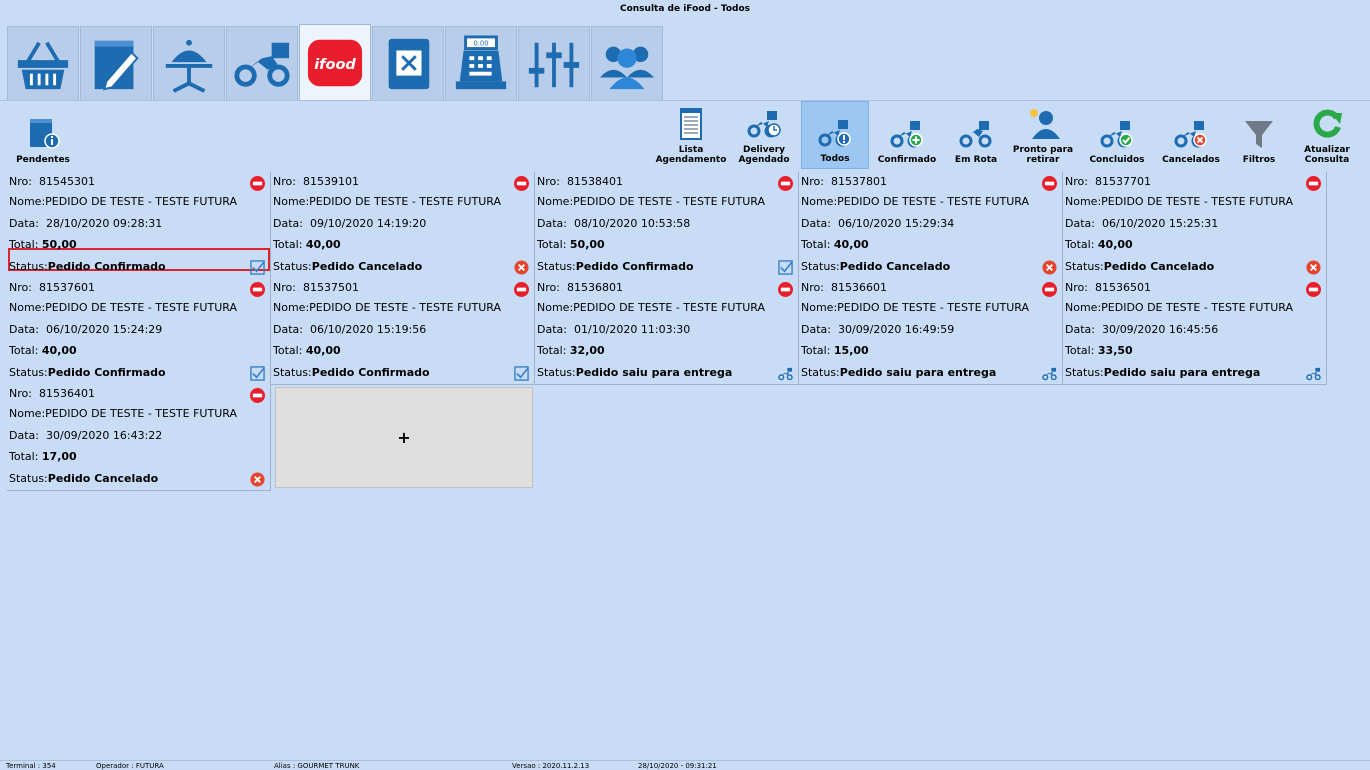  I want to click on order-number: 81537801, so click(858, 181).